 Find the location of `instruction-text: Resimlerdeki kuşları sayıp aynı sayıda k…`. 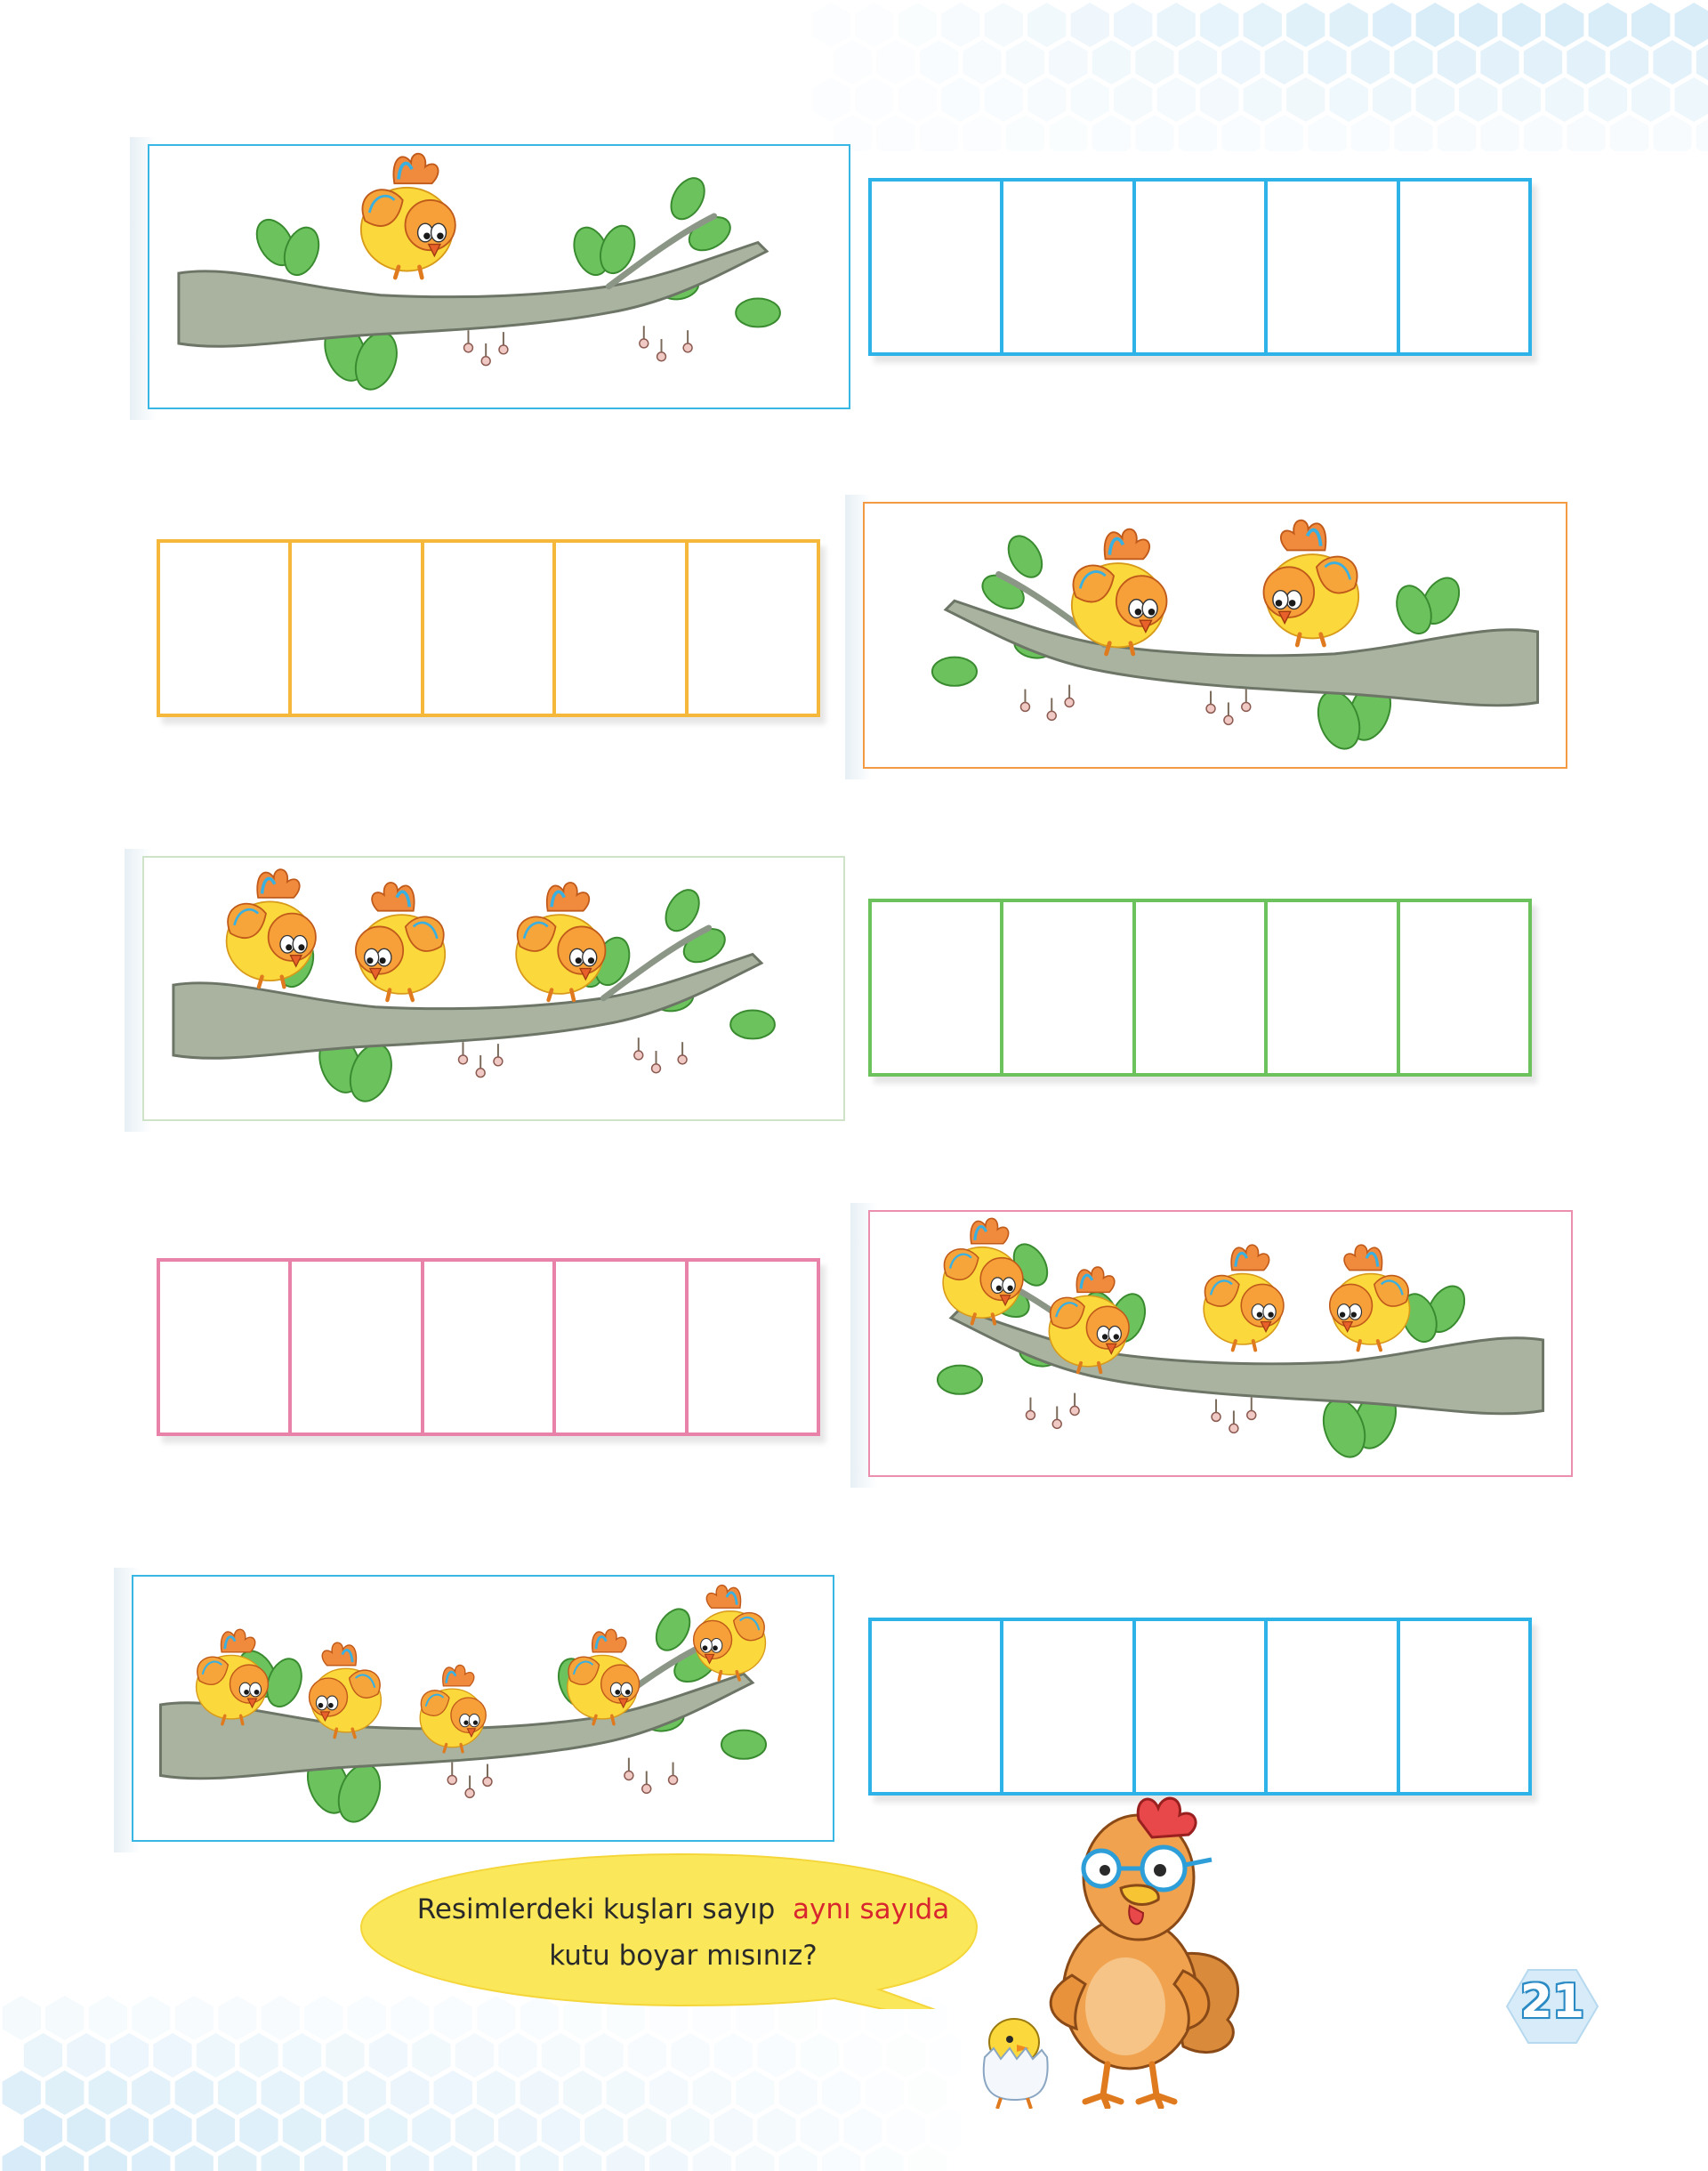

instruction-text: Resimlerdeki kuşları sayıp aynı sayıda k… is located at coordinates (683, 1932).